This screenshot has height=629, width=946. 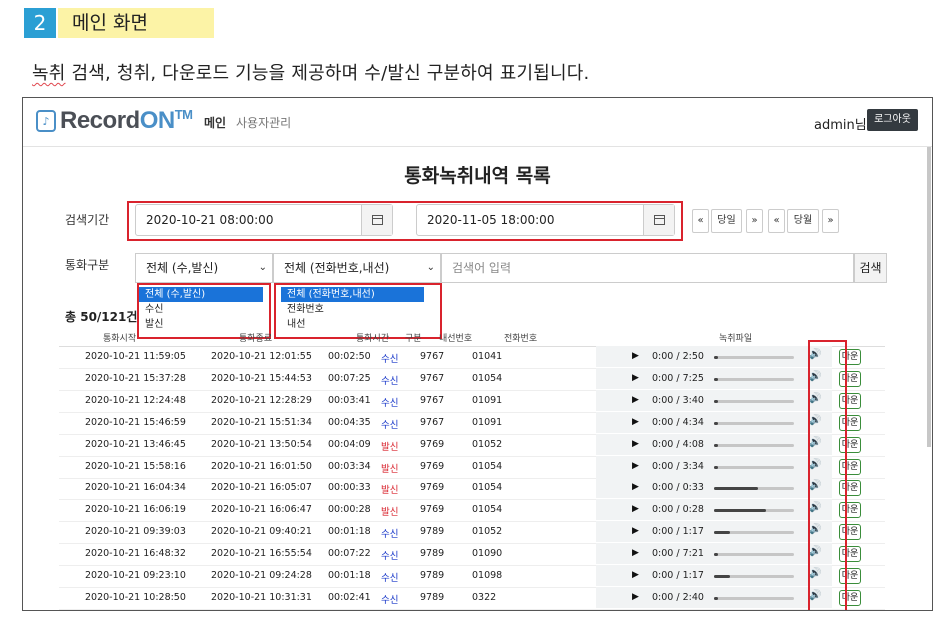 I want to click on audio-player: ▶ 0:00 / 4:08 🔊, so click(x=714, y=444).